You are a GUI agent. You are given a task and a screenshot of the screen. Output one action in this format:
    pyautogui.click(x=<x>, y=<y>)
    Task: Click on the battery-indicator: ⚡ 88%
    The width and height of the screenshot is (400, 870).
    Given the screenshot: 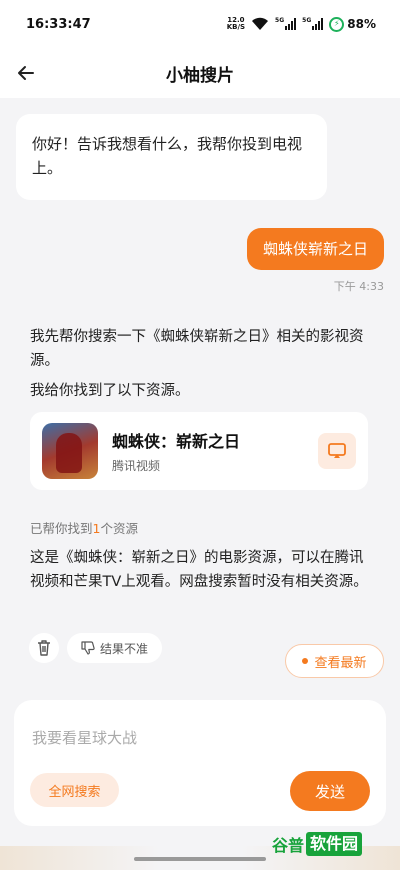 What is the action you would take?
    pyautogui.click(x=352, y=24)
    